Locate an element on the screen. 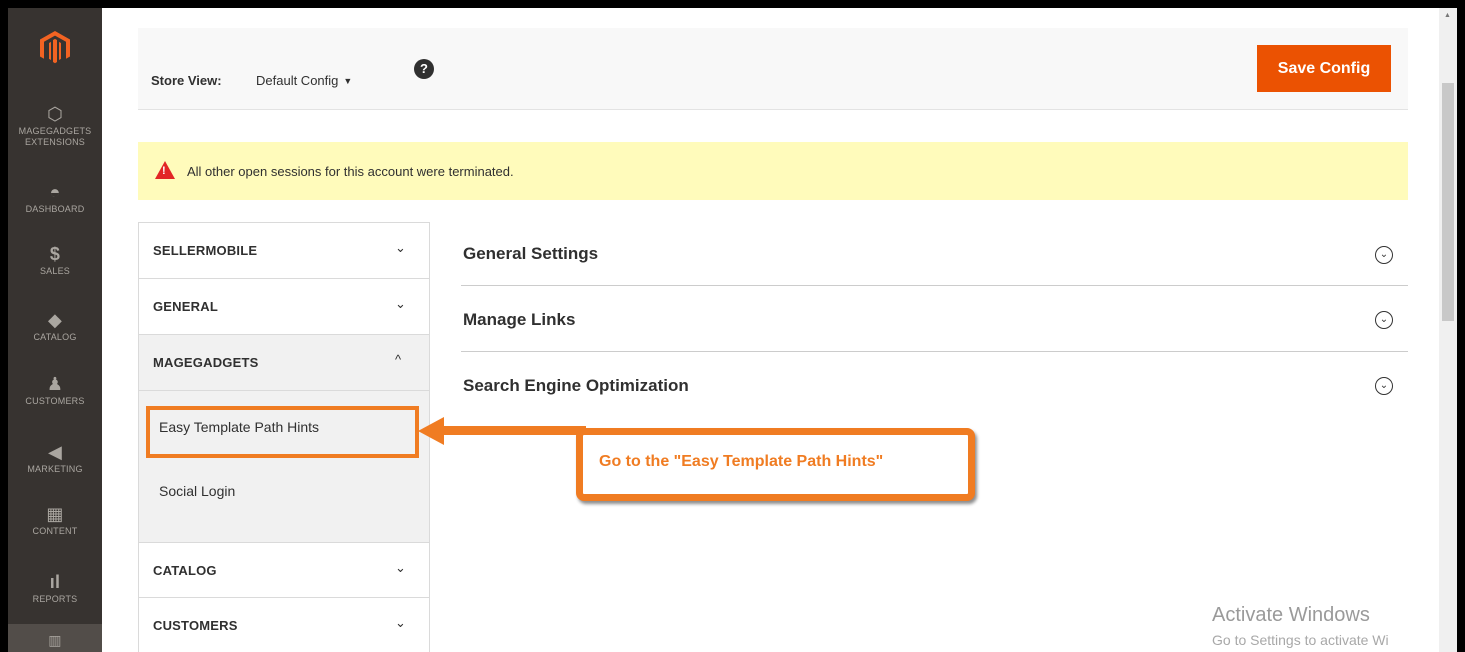 The width and height of the screenshot is (1465, 652). tab-link-label: Social Login is located at coordinates (197, 491).